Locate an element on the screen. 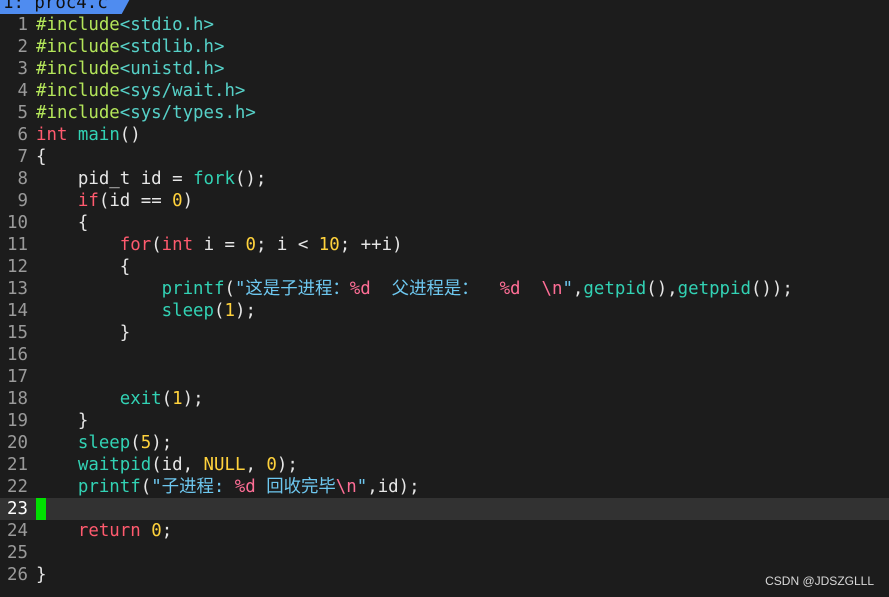 The image size is (889, 597). code-text: #include<sys/wait.h> is located at coordinates (140, 91).